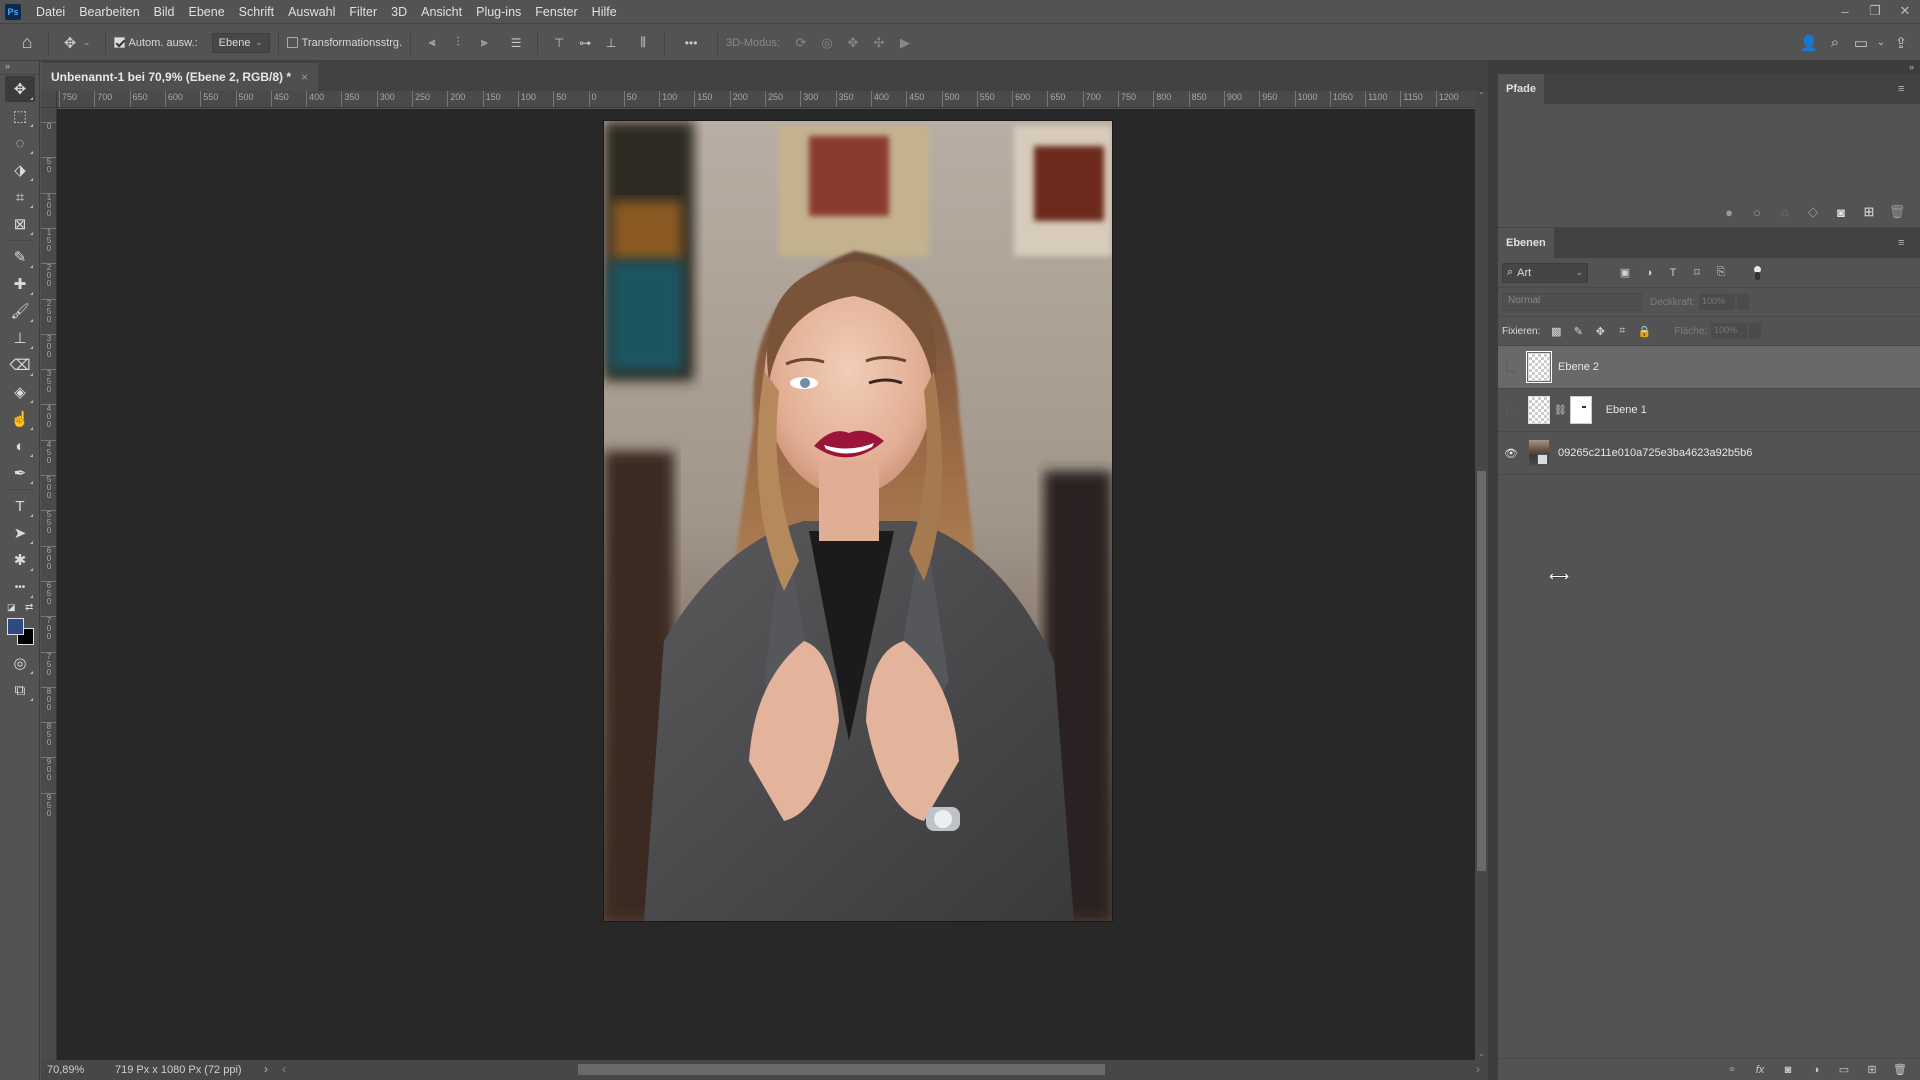  What do you see at coordinates (311, 12) in the screenshot?
I see `menu-auswahl: Auswahl` at bounding box center [311, 12].